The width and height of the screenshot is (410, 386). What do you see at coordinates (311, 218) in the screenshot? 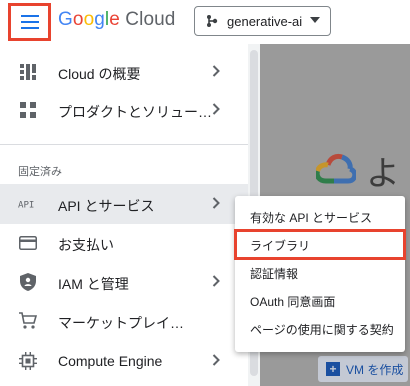
I see `submenu-item-label: 有効な API とサービス` at bounding box center [311, 218].